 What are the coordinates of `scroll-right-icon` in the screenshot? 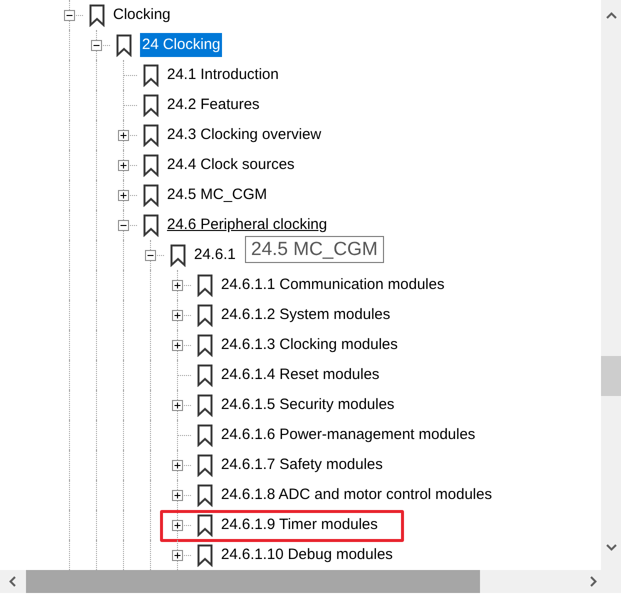 It's located at (593, 581).